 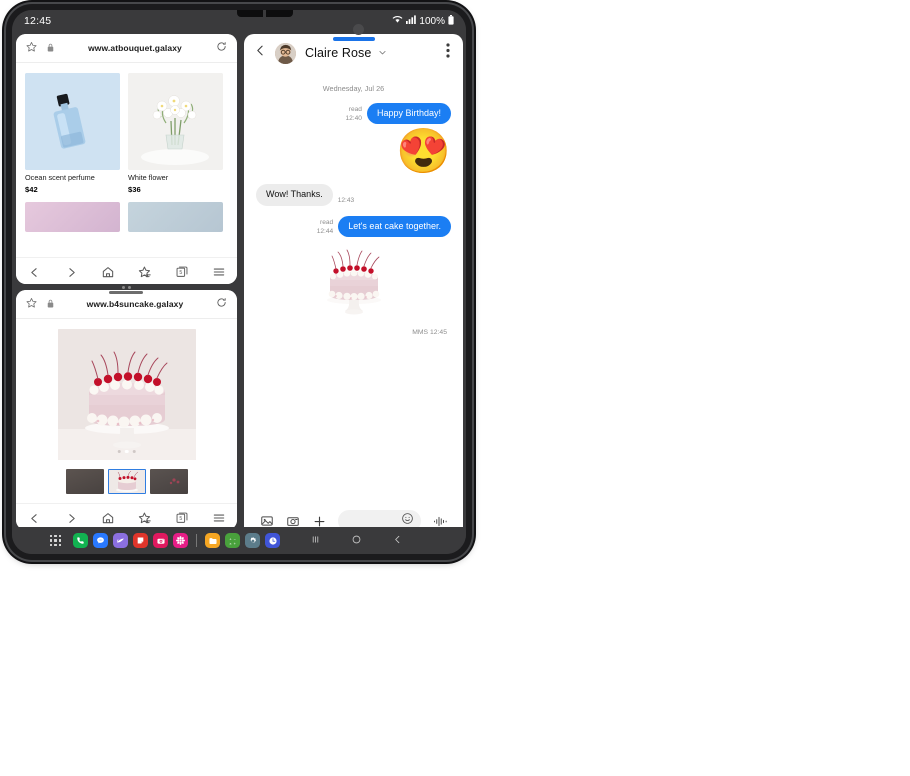 What do you see at coordinates (354, 282) in the screenshot?
I see `mms-cake-image` at bounding box center [354, 282].